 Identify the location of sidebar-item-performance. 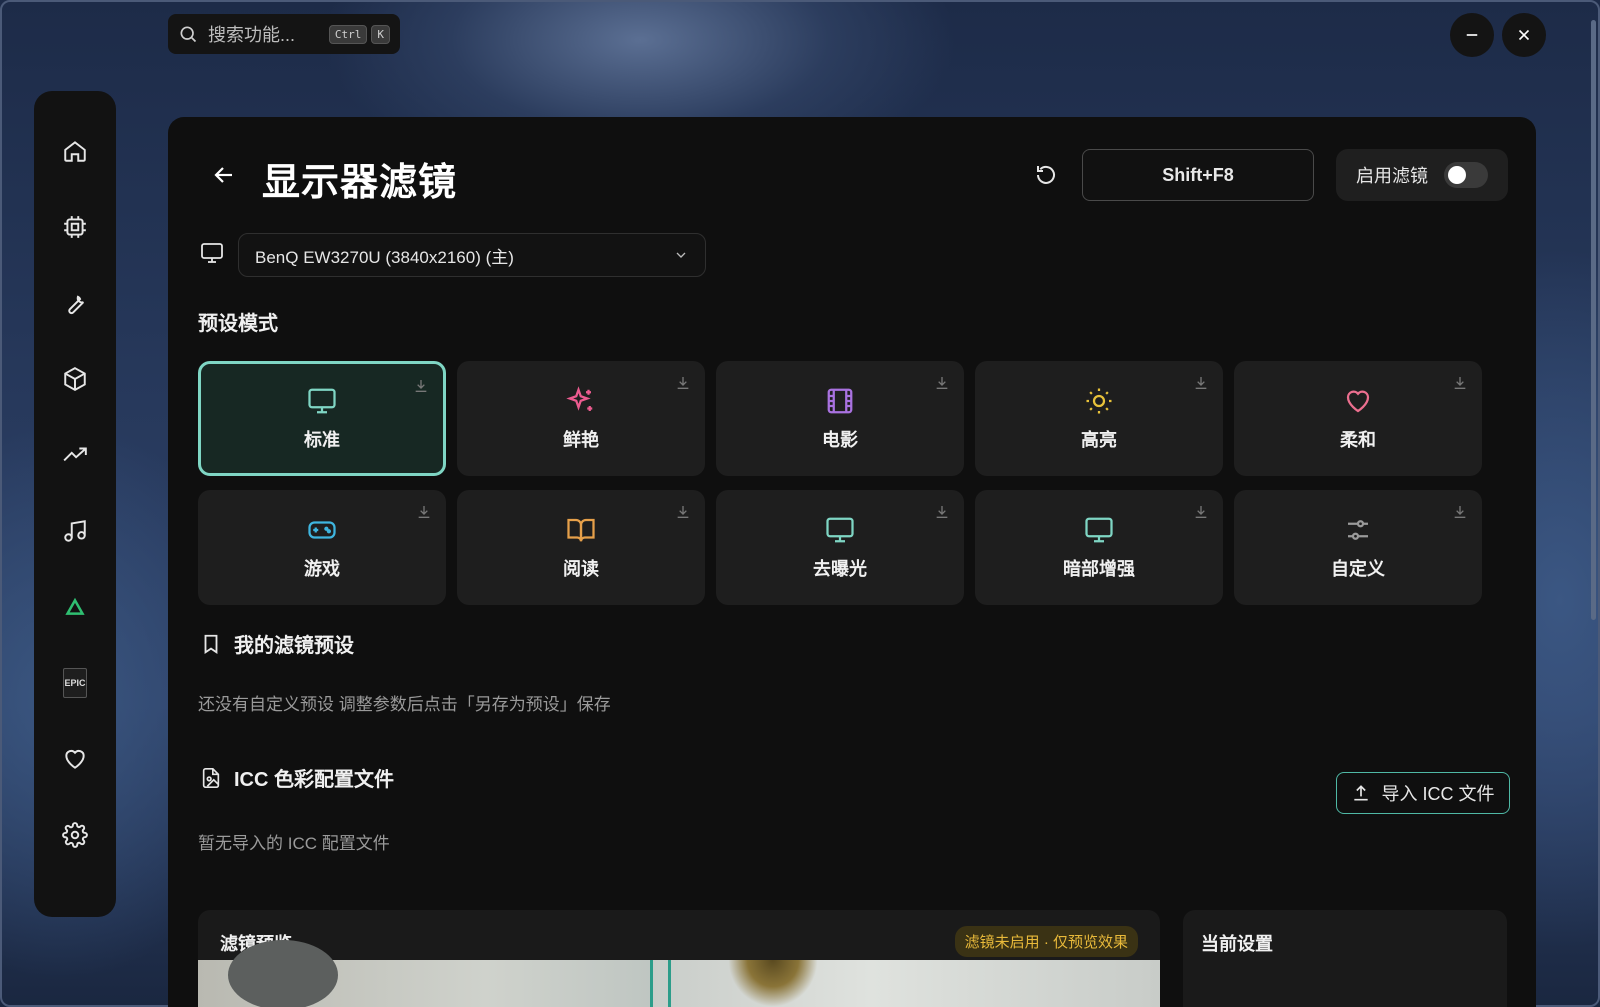
(75, 455).